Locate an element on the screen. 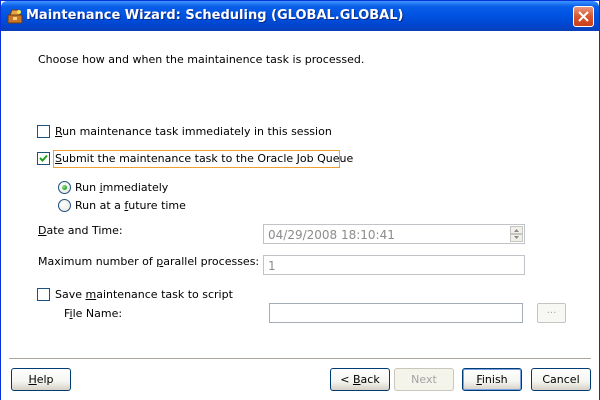 The height and width of the screenshot is (400, 600). submit-job-queue-checkbox is located at coordinates (43, 158).